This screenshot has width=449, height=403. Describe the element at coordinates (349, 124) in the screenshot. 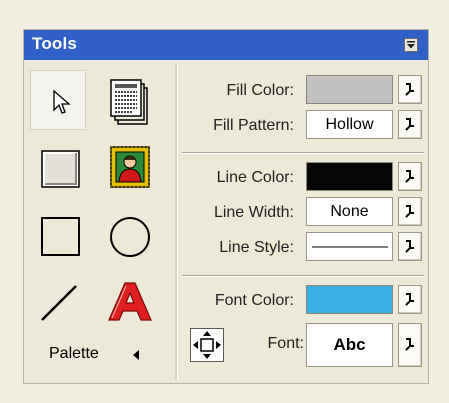

I see `fill-pattern-value: Hollow` at that location.